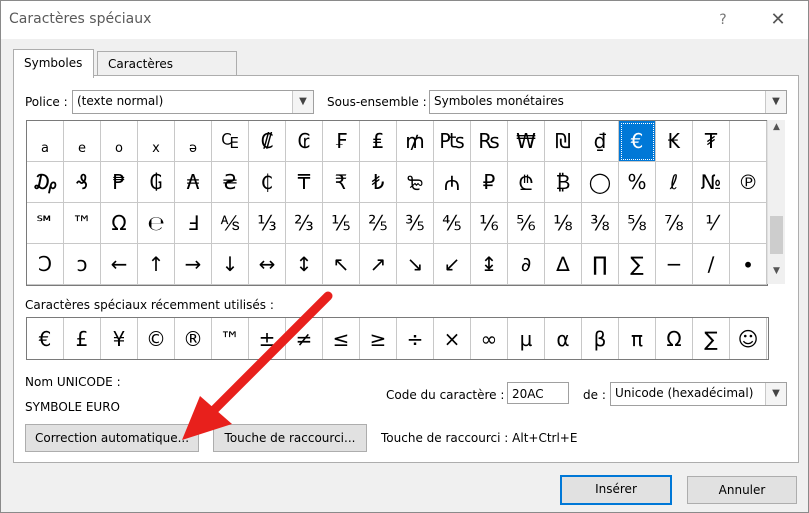  What do you see at coordinates (674, 182) in the screenshot?
I see `symbol-cell: ℓ` at bounding box center [674, 182].